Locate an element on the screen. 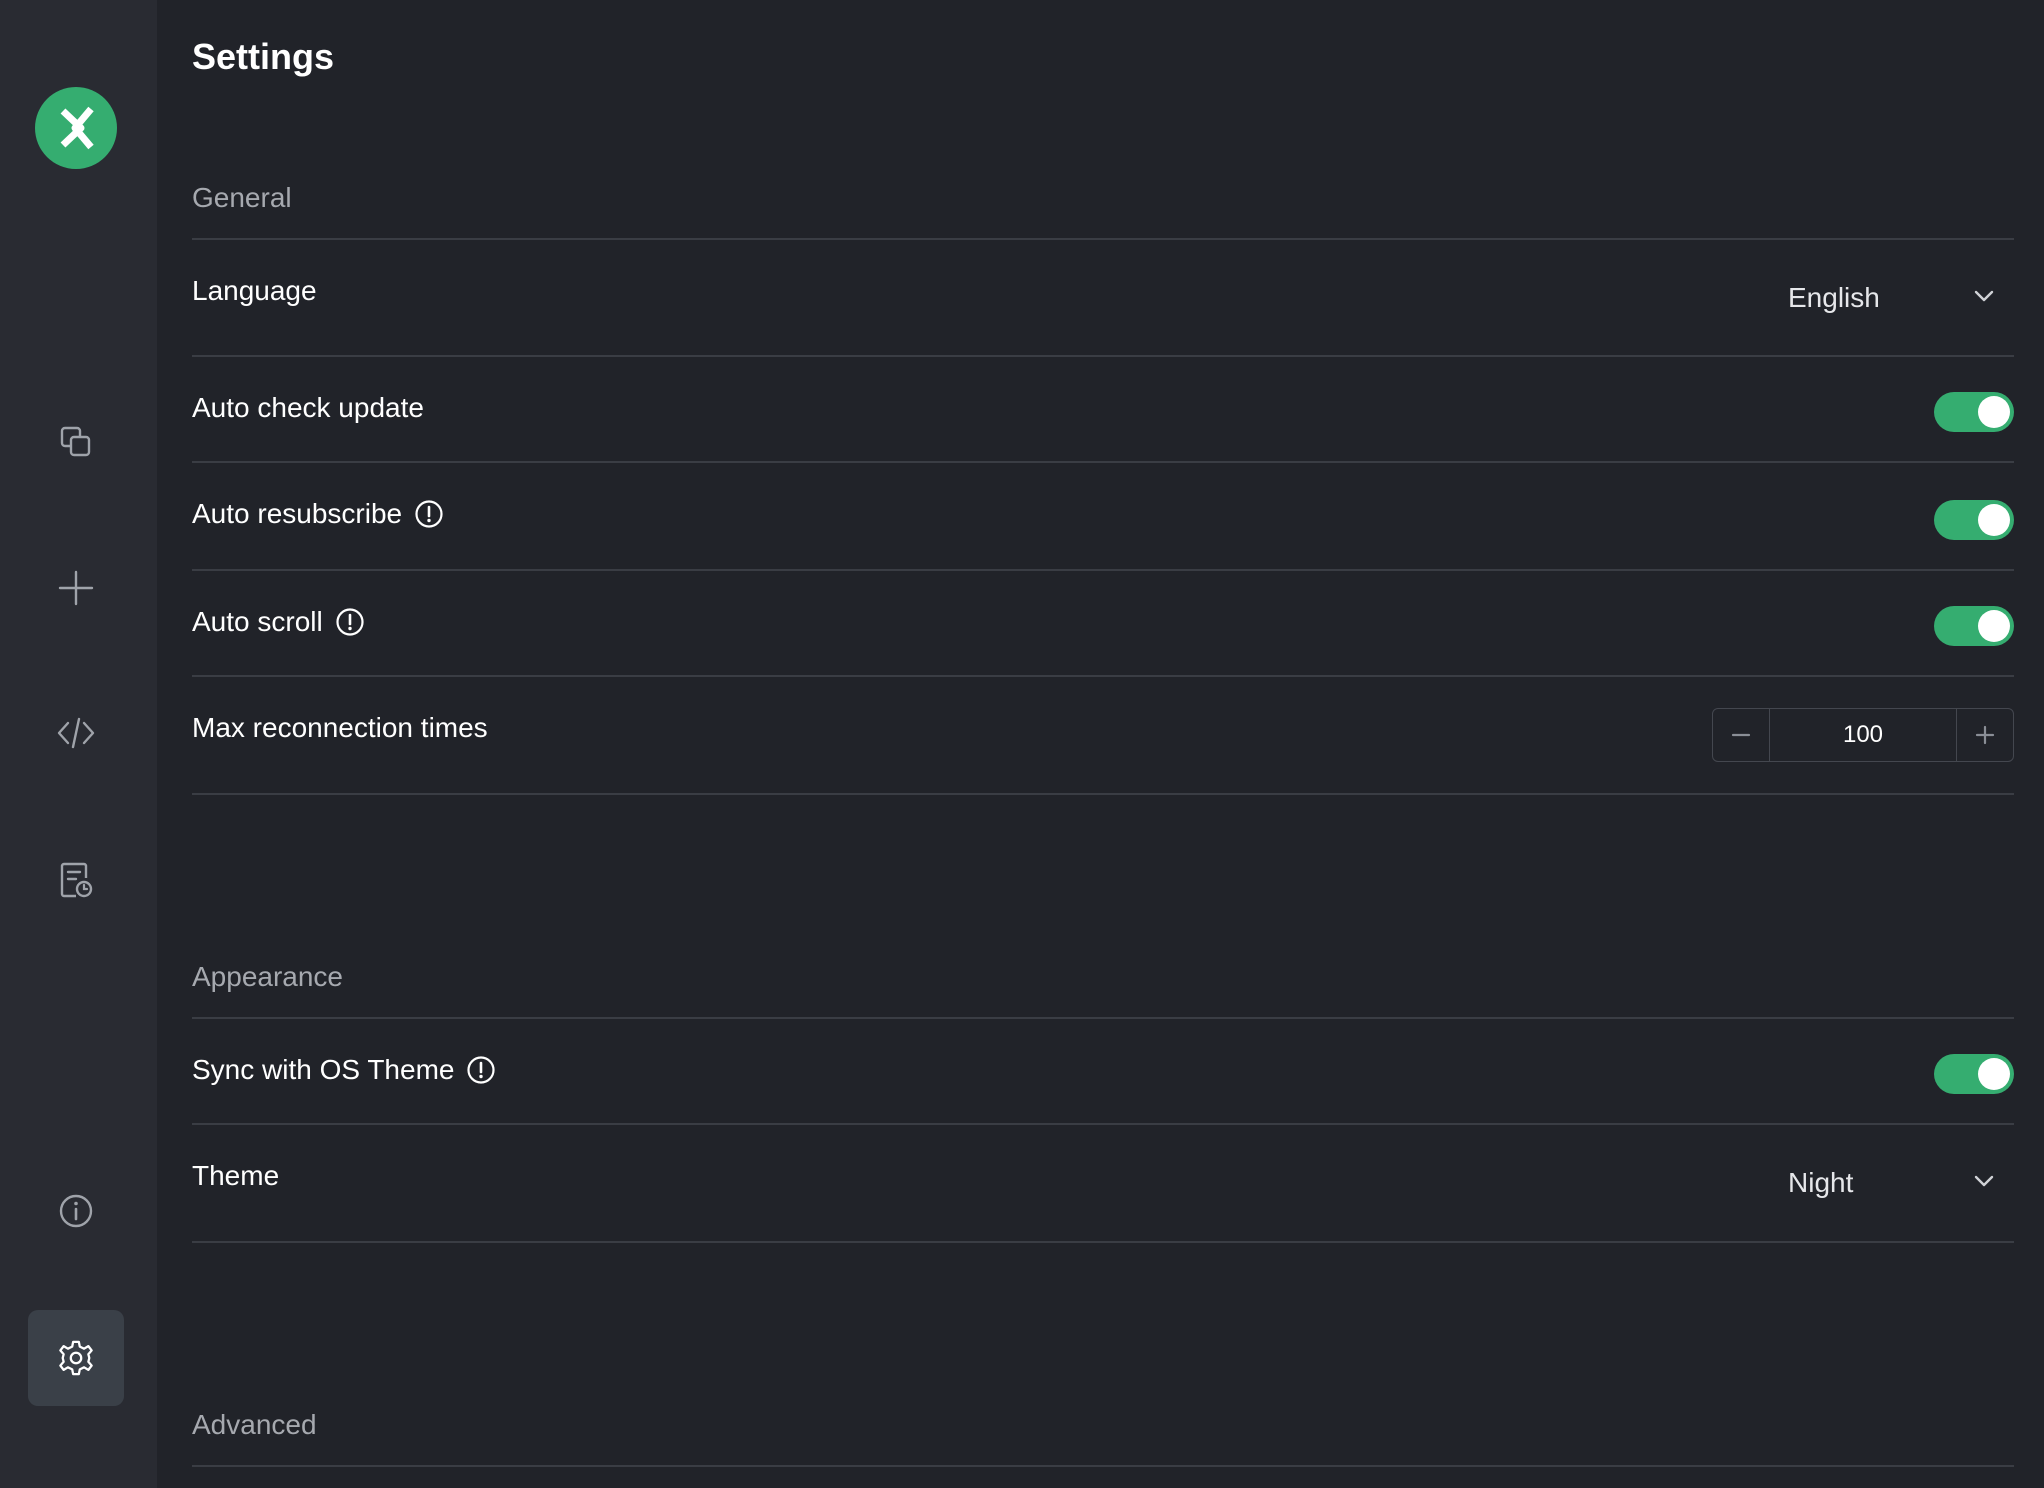 This screenshot has height=1488, width=2044. auto-resubscribe-label: Auto resubscribe is located at coordinates (318, 514).